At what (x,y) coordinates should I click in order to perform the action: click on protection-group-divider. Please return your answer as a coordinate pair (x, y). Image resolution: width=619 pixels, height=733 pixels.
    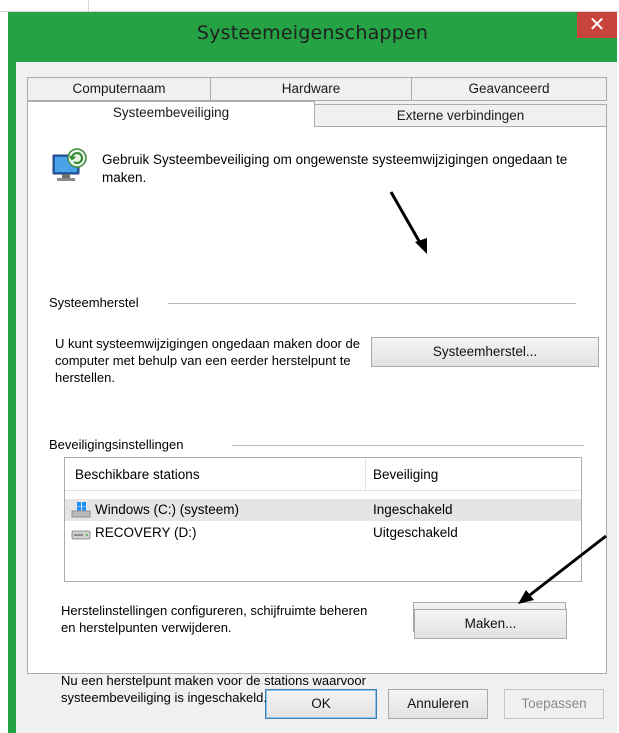
    Looking at the image, I should click on (408, 445).